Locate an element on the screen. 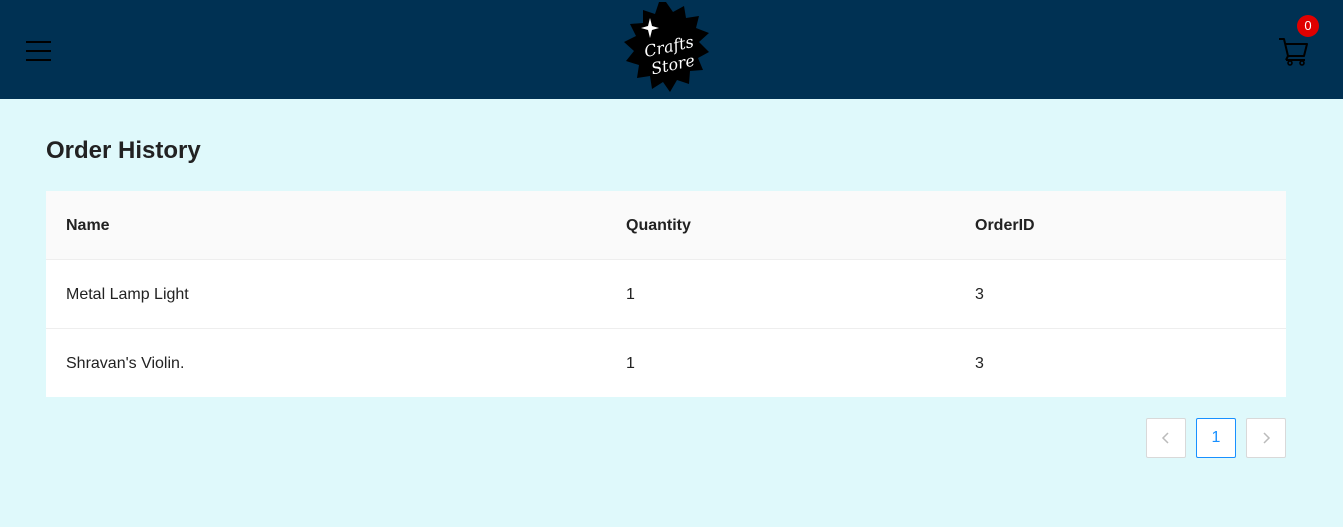 Image resolution: width=1343 pixels, height=527 pixels. chevron-left-icon is located at coordinates (1165, 438).